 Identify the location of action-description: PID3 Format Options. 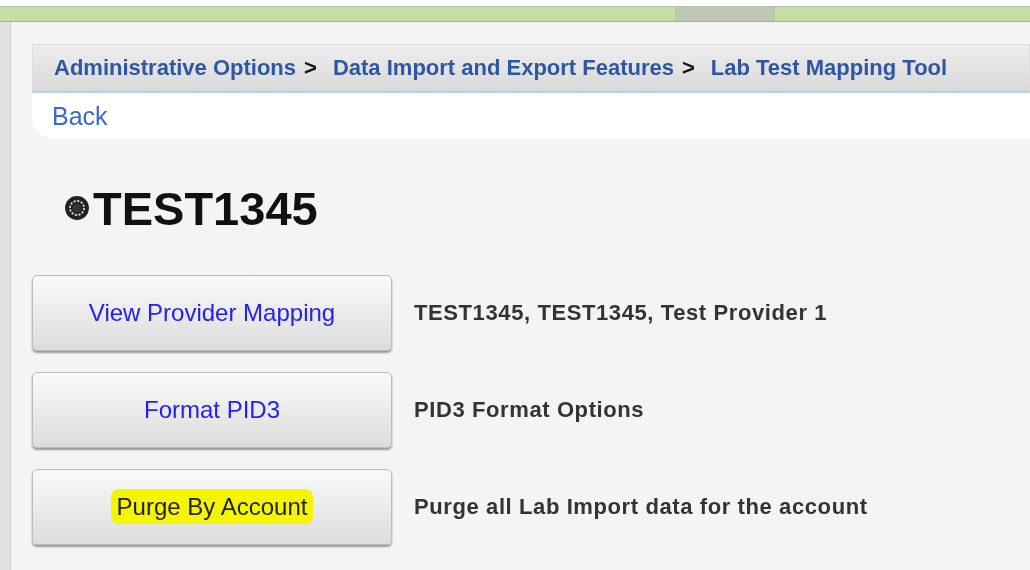
(529, 410).